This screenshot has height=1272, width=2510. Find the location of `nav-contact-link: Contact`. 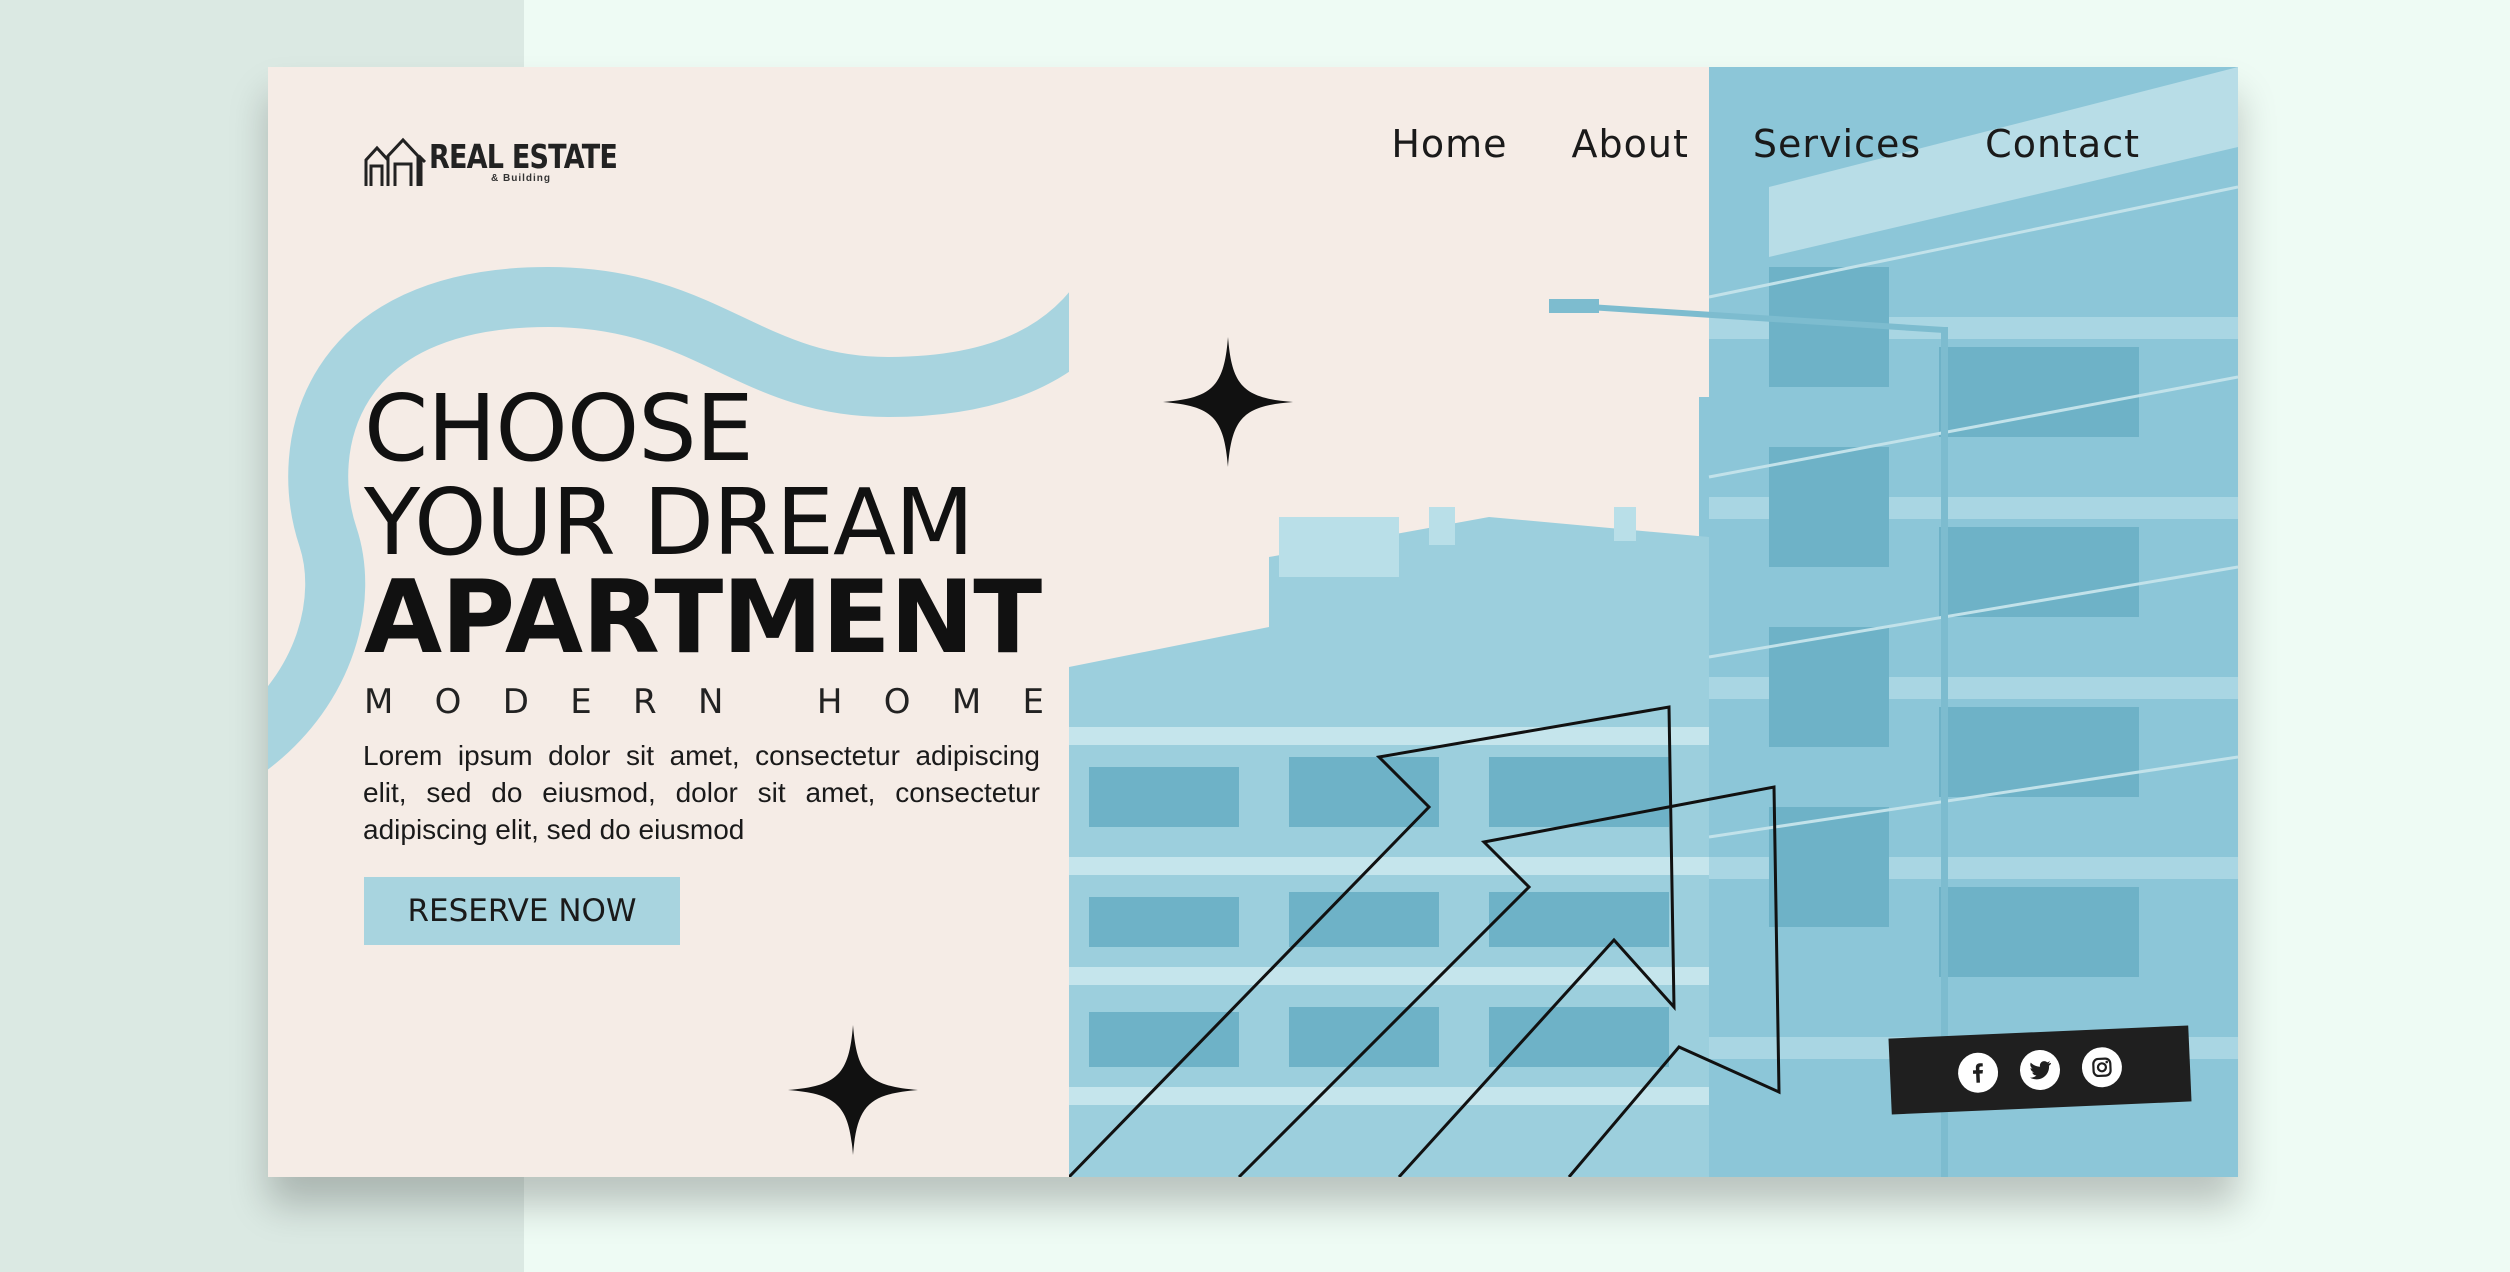

nav-contact-link: Contact is located at coordinates (2062, 144).